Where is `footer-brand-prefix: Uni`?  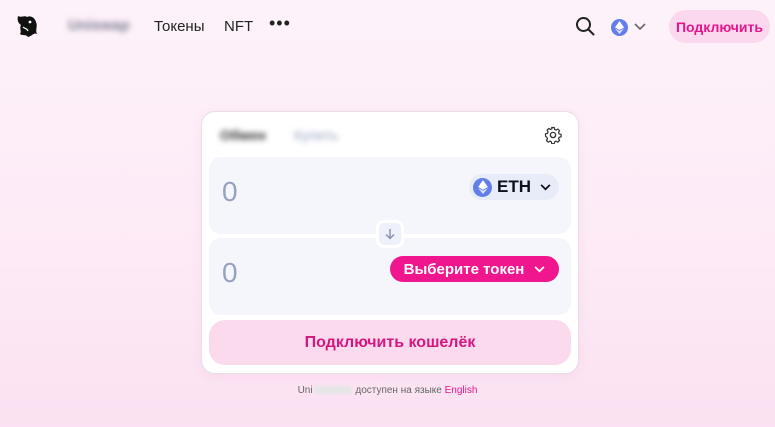
footer-brand-prefix: Uni is located at coordinates (305, 390).